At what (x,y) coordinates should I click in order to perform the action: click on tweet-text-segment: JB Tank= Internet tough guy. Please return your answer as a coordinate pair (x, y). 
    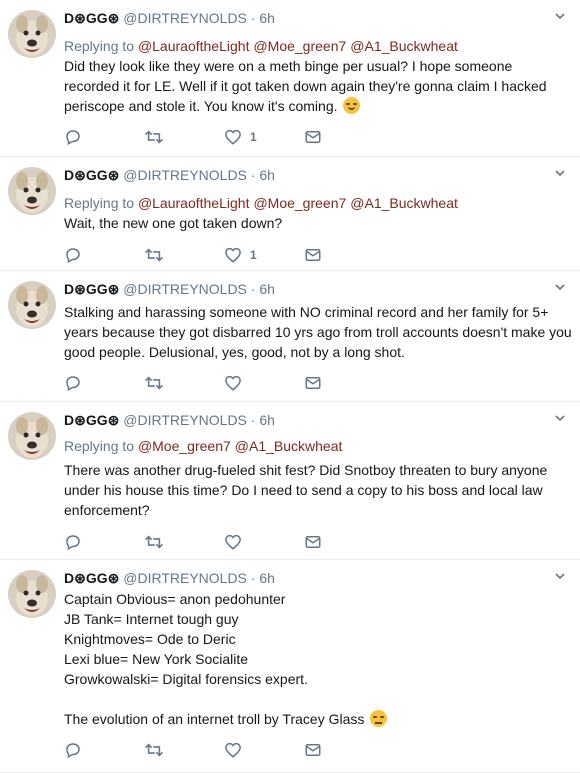
    Looking at the image, I should click on (151, 619).